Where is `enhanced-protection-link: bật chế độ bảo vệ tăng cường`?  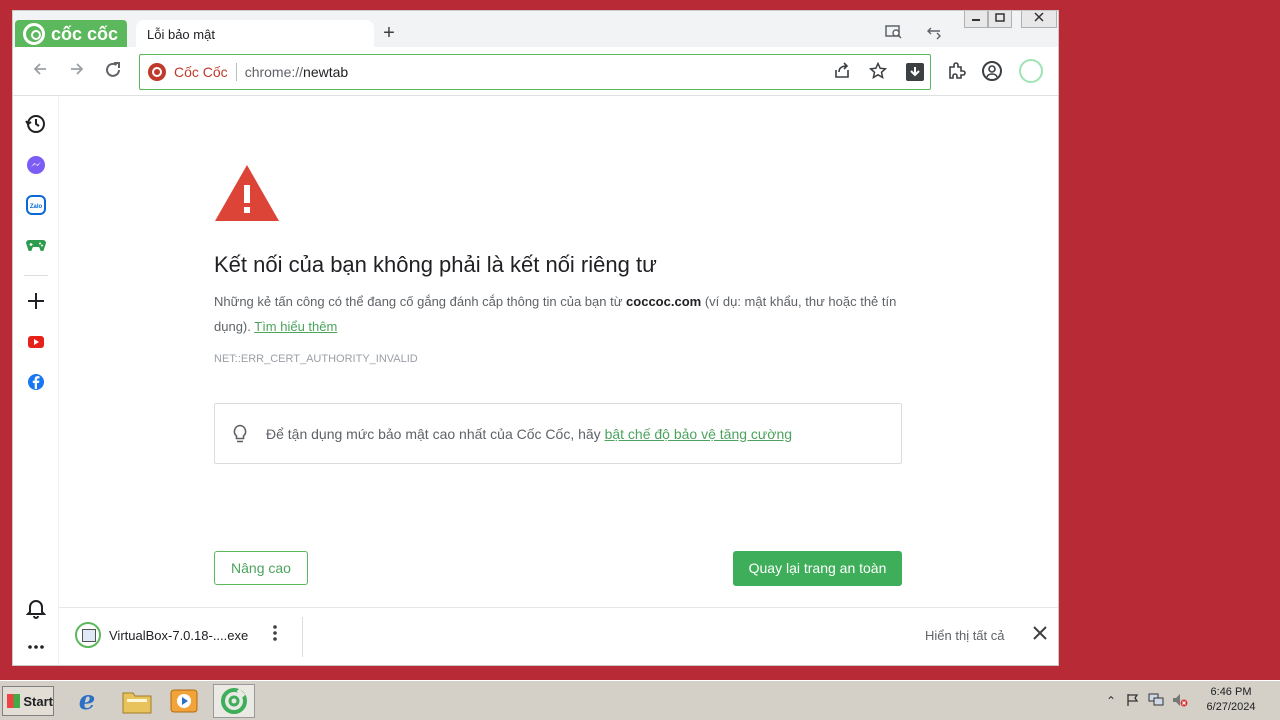
enhanced-protection-link: bật chế độ bảo vệ tăng cường is located at coordinates (698, 434).